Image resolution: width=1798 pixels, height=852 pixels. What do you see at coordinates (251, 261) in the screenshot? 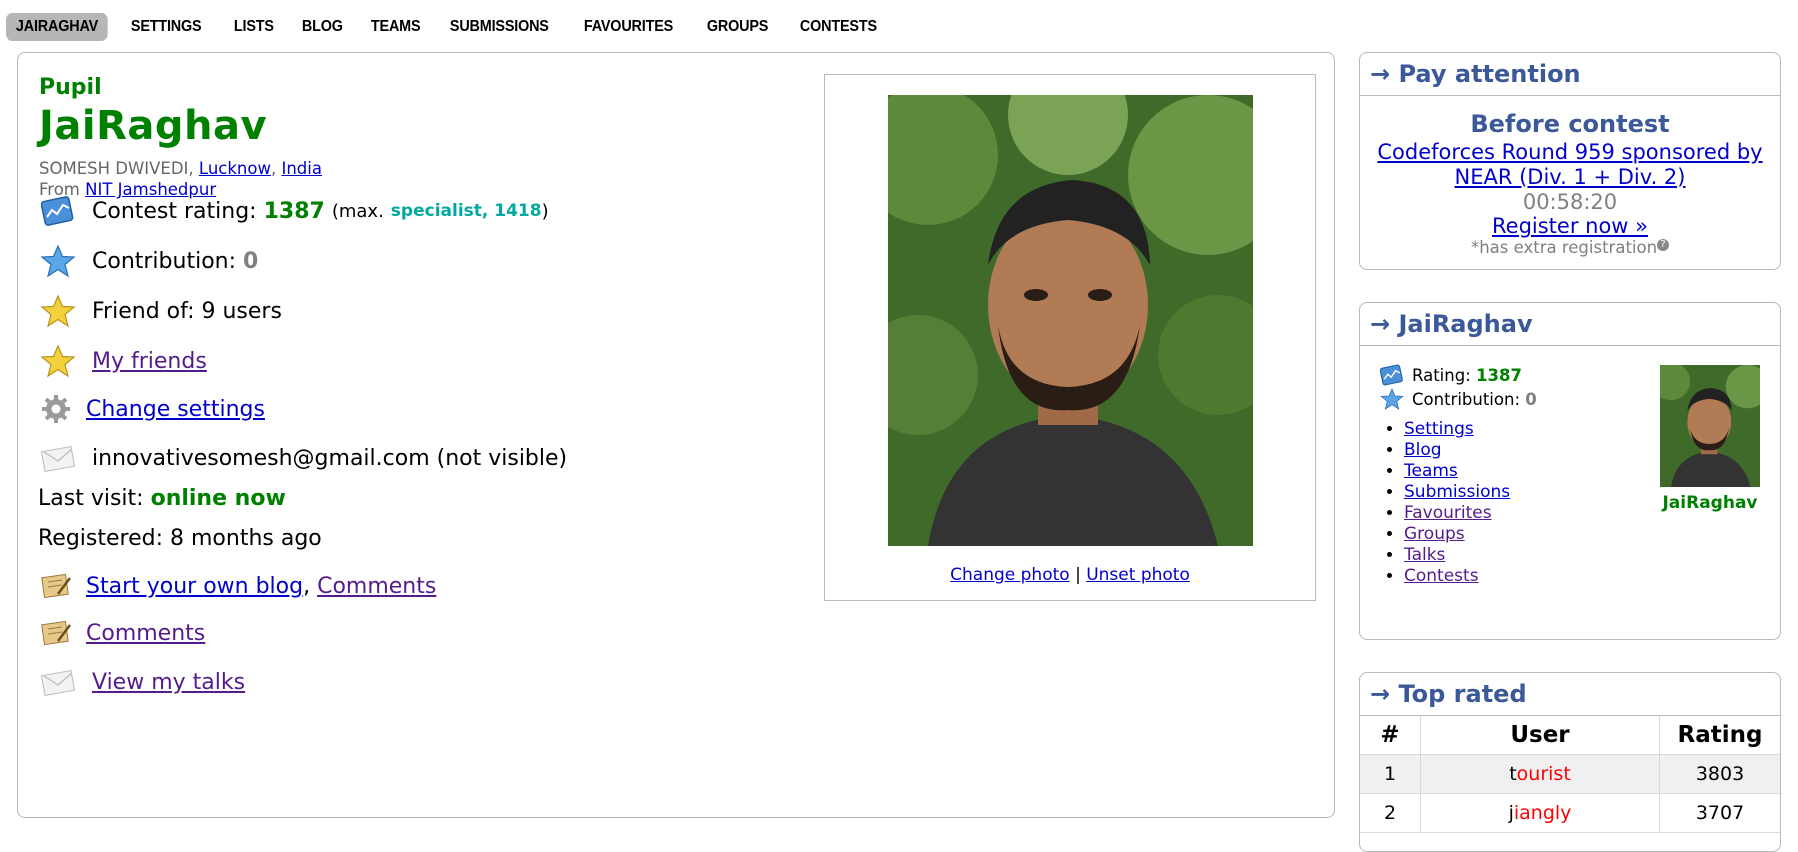
I see `contribution-value: 0` at bounding box center [251, 261].